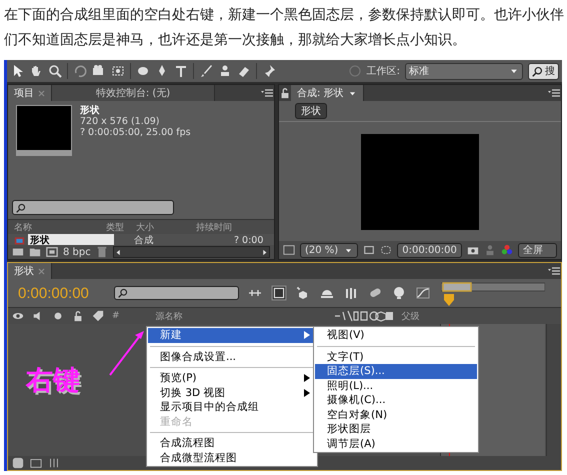 The height and width of the screenshot is (475, 567). I want to click on project-search-field, so click(93, 207).